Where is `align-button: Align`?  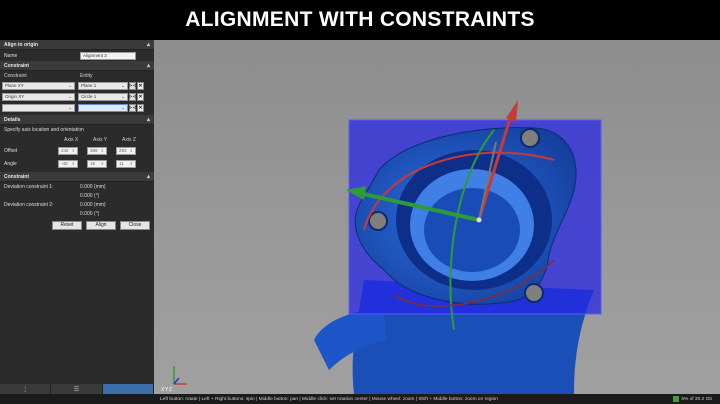
align-button: Align is located at coordinates (101, 225).